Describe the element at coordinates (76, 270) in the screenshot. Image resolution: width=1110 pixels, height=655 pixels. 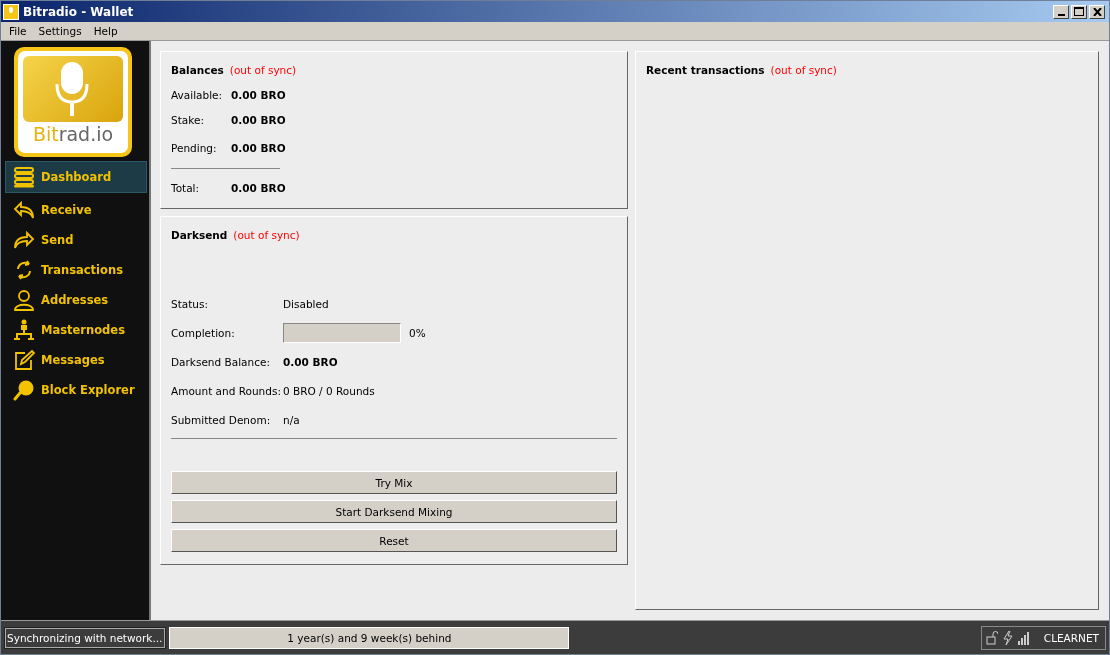
I see `nav-item: Transactions` at that location.